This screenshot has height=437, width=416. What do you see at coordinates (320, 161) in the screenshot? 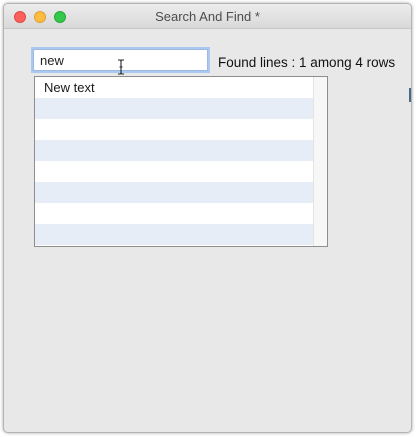
I see `results-scrollbar` at bounding box center [320, 161].